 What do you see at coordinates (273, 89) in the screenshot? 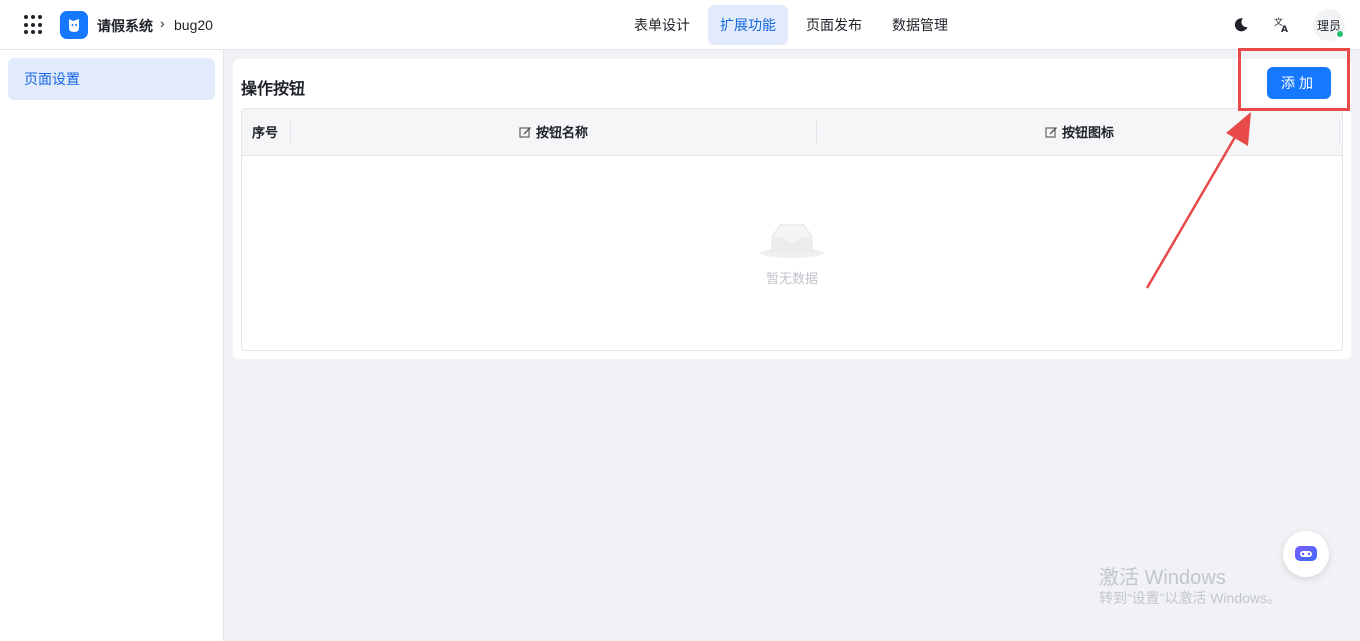
I see `section-title: 操作按钮` at bounding box center [273, 89].